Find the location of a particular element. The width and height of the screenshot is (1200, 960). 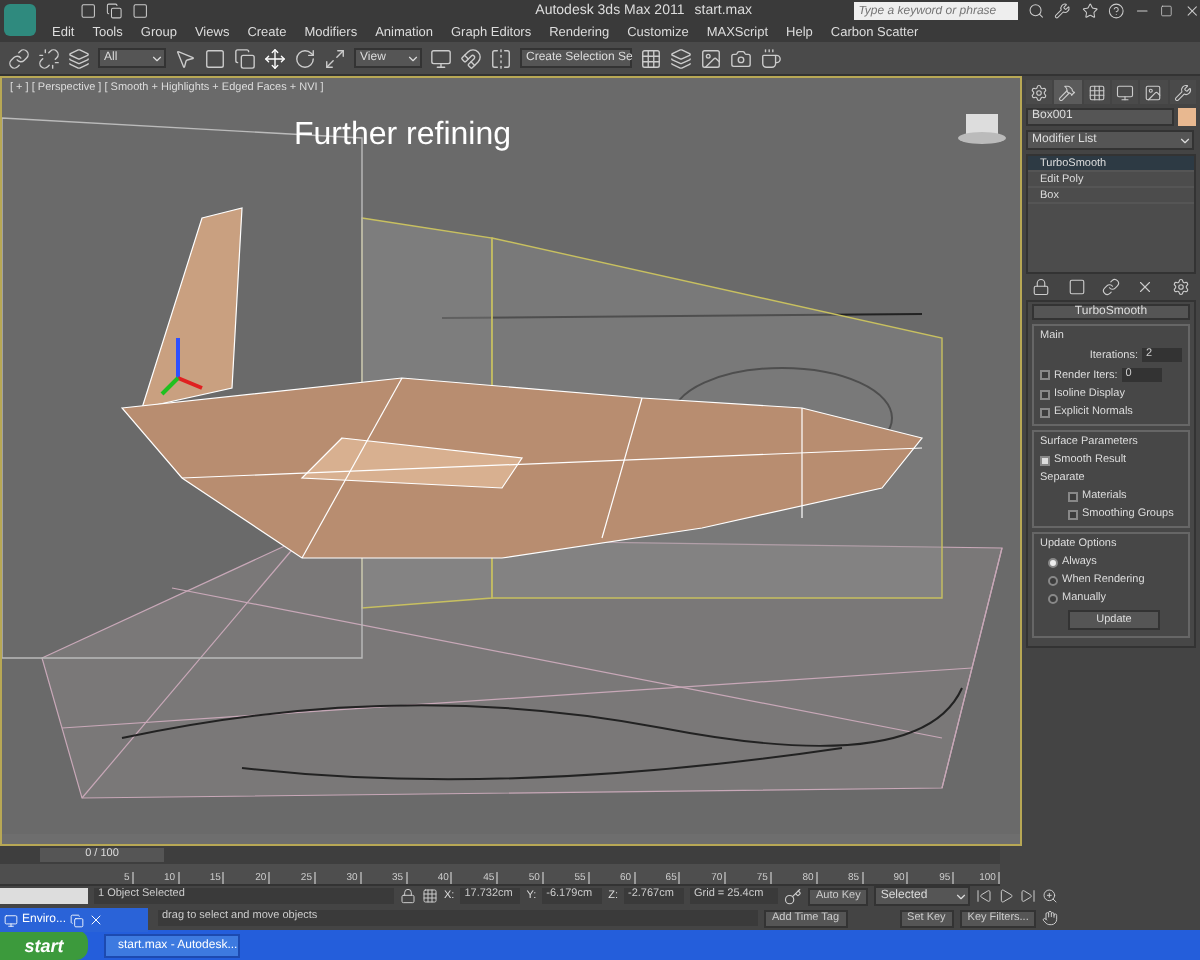

pan-icon is located at coordinates (1050, 918).